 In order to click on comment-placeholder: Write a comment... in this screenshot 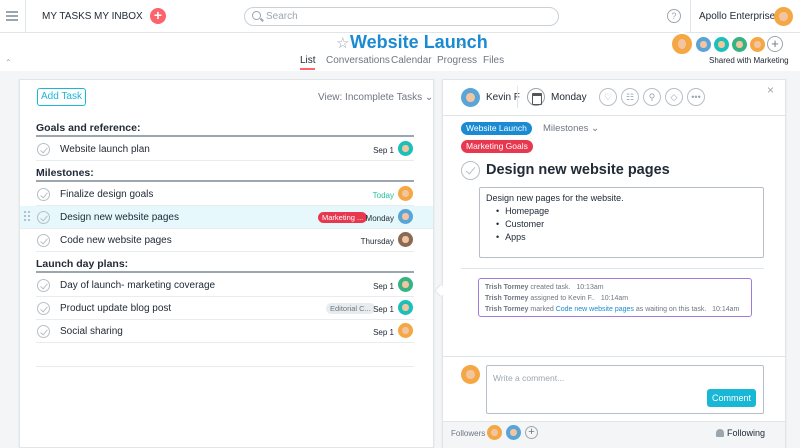, I will do `click(529, 378)`.